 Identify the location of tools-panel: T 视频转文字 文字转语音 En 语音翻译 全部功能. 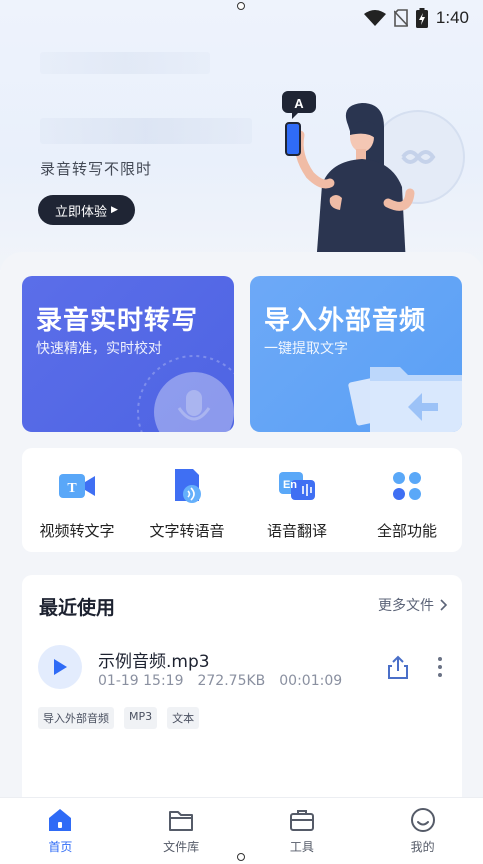
(242, 500).